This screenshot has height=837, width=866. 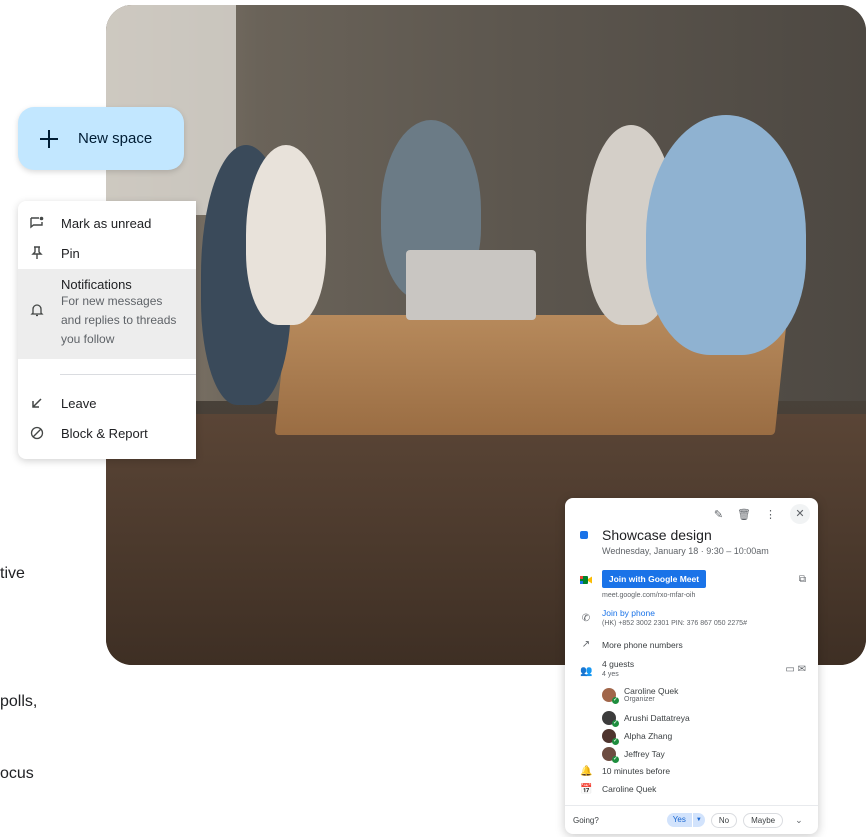 What do you see at coordinates (685, 551) in the screenshot?
I see `event-datetime: Wednesday, January 18 · 9:30 – 10:00am` at bounding box center [685, 551].